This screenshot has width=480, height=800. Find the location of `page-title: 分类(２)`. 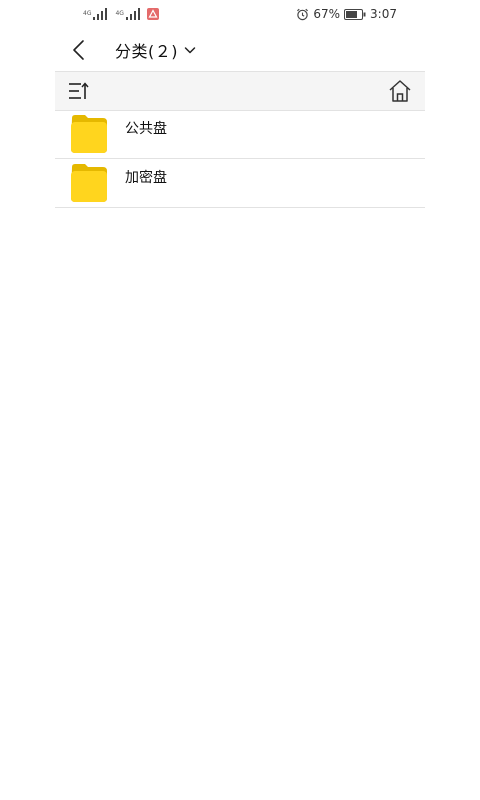

page-title: 分类(２) is located at coordinates (146, 51).